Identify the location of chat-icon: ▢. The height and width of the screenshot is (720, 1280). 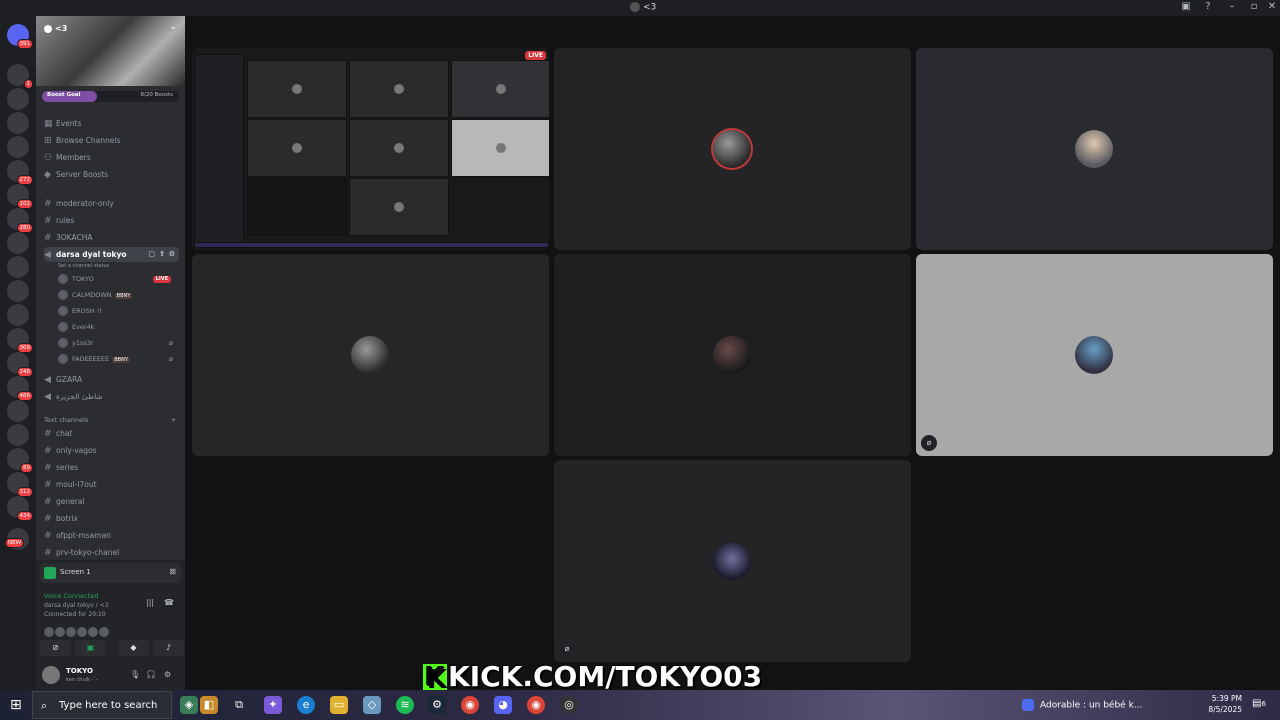
(151, 254).